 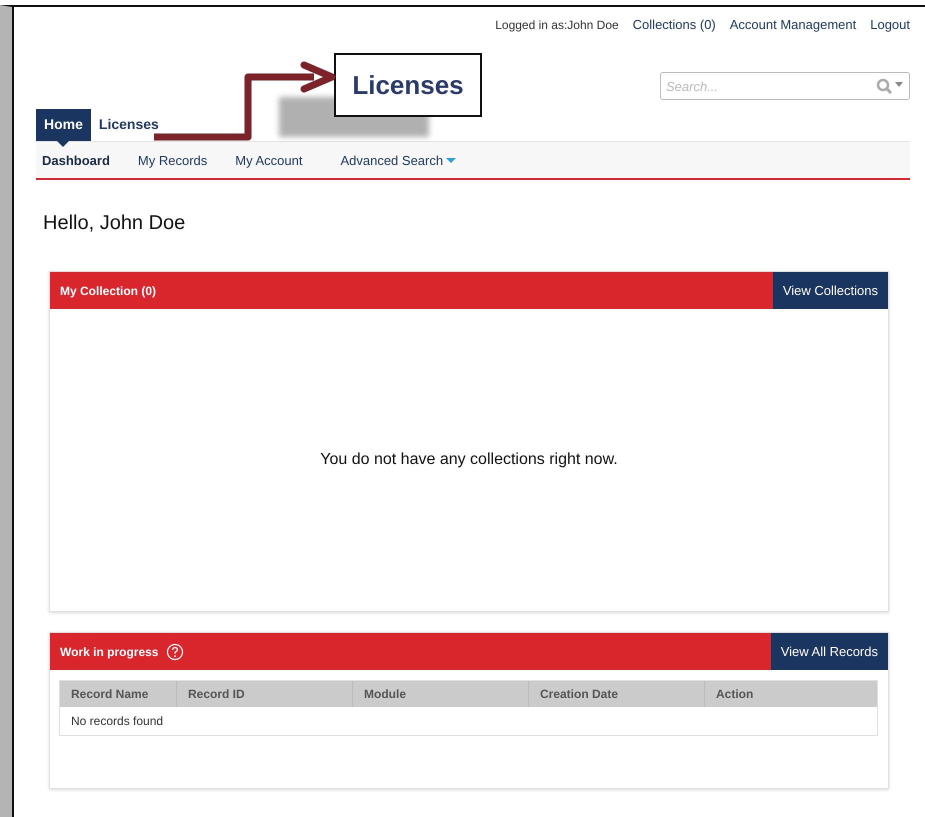 I want to click on table-cell-text: No records found, so click(x=117, y=721).